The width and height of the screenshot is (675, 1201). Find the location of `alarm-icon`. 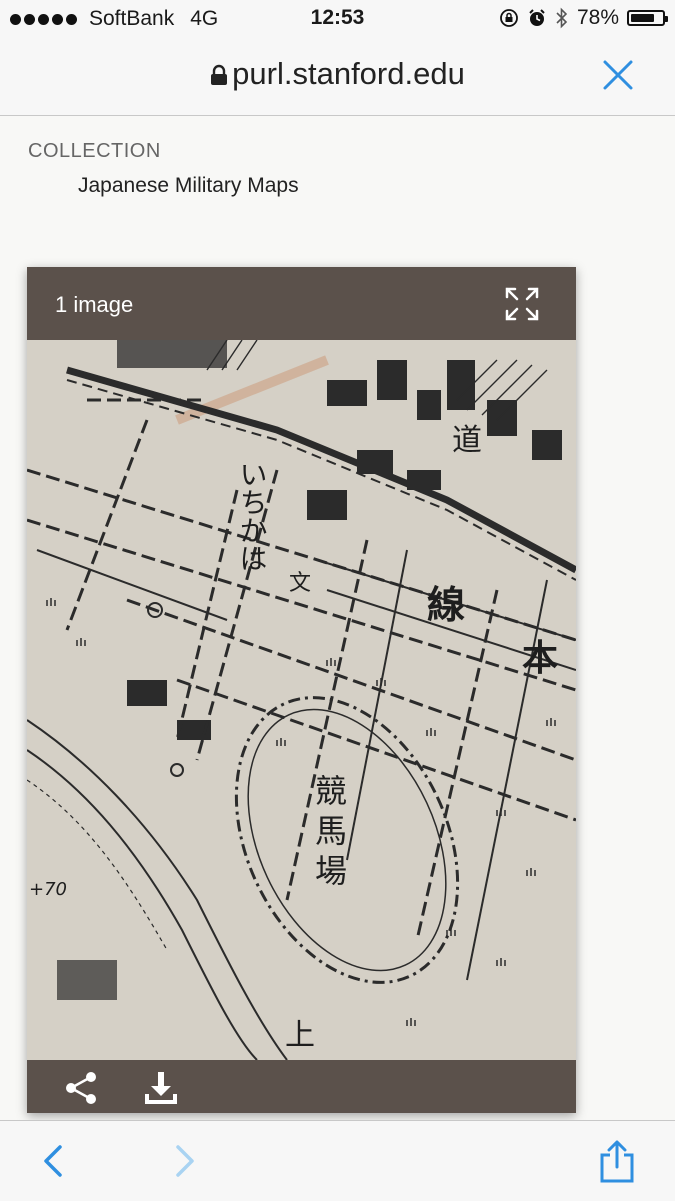

alarm-icon is located at coordinates (537, 17).